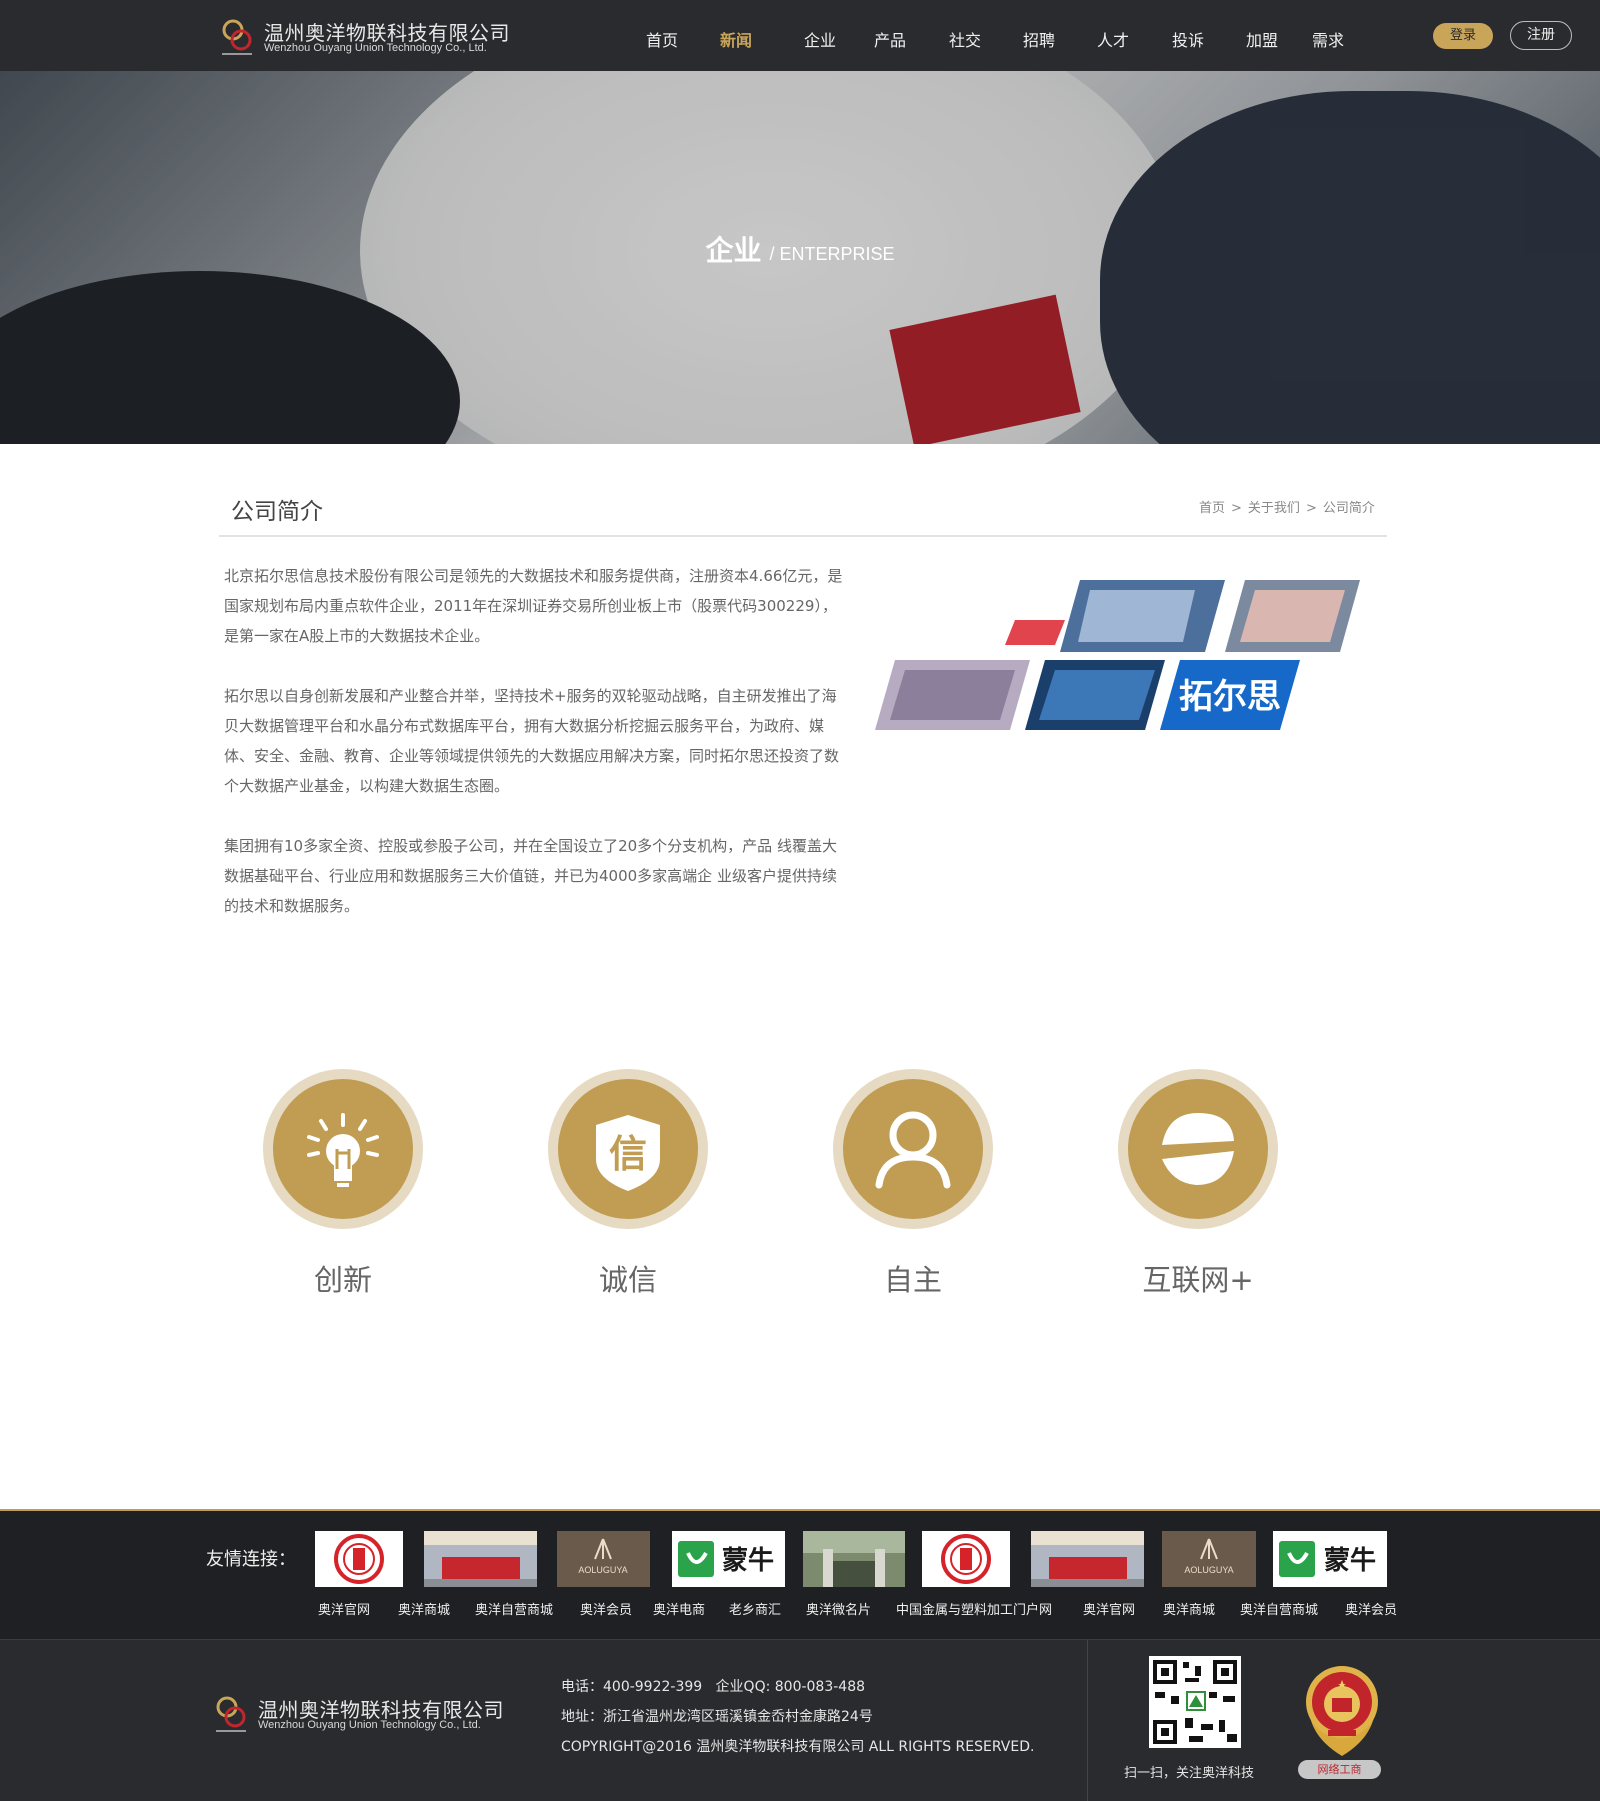 The width and height of the screenshot is (1600, 1801). What do you see at coordinates (913, 1150) in the screenshot?
I see `person-icon` at bounding box center [913, 1150].